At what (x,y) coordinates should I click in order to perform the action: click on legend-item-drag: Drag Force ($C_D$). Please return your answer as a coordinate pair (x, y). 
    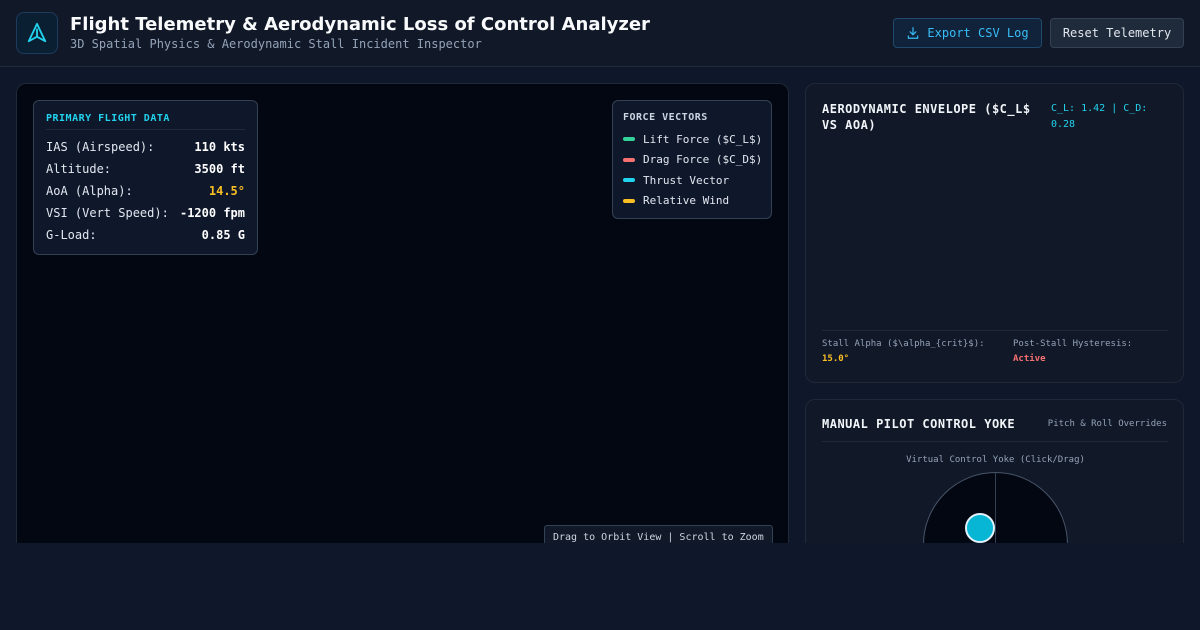
    Looking at the image, I should click on (693, 160).